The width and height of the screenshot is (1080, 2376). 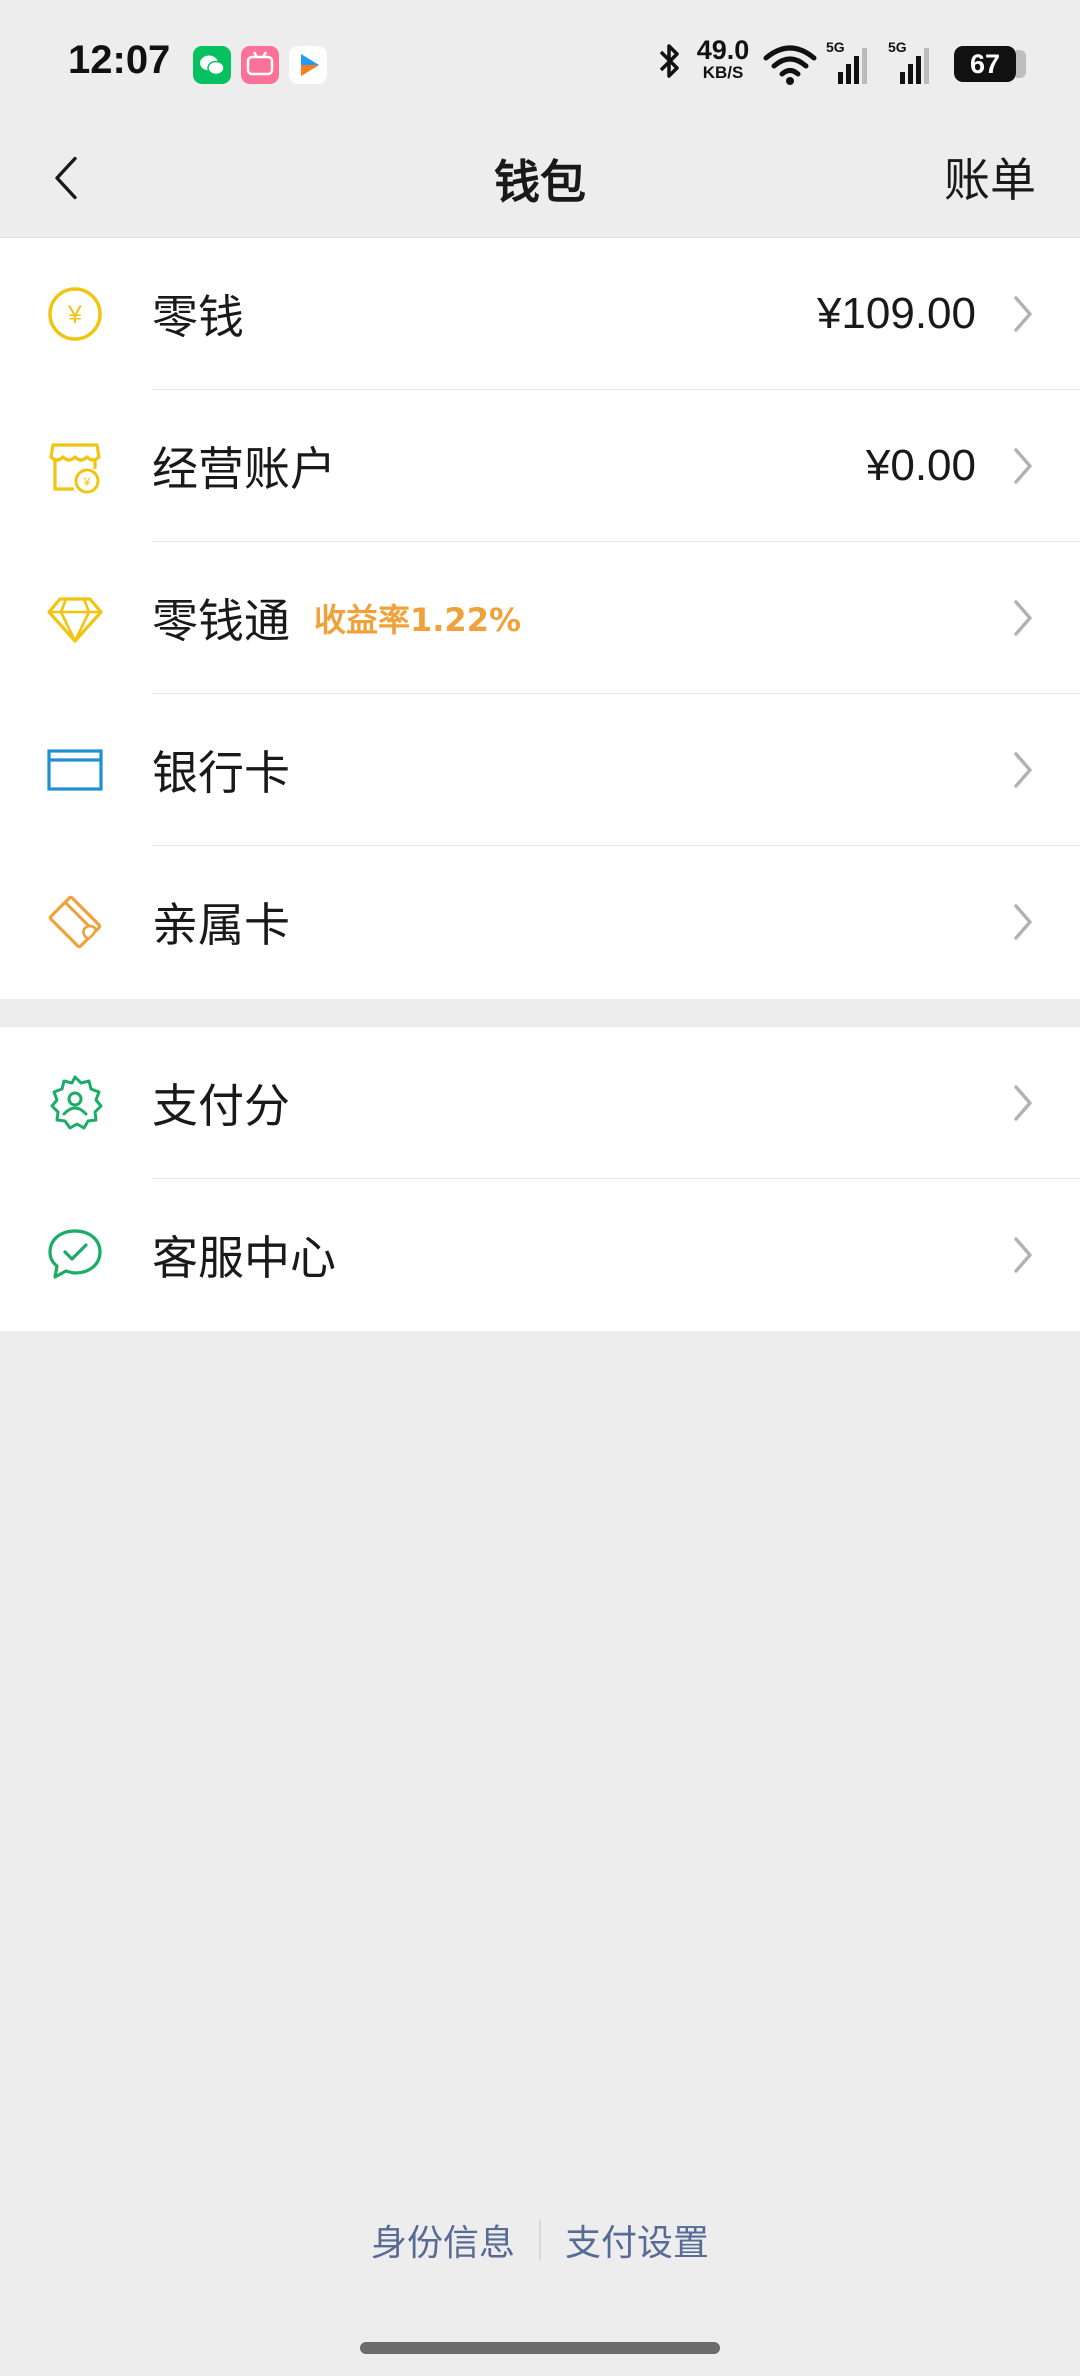 What do you see at coordinates (443, 2240) in the screenshot?
I see `identity-info-link: 身份信息` at bounding box center [443, 2240].